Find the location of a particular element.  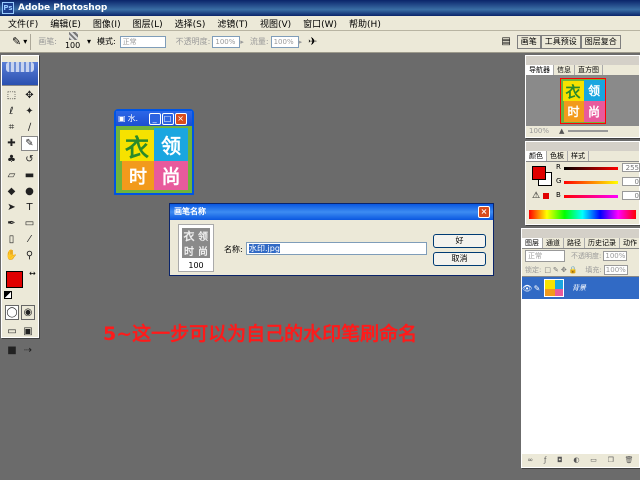

toolbox-header is located at coordinates (20, 74).